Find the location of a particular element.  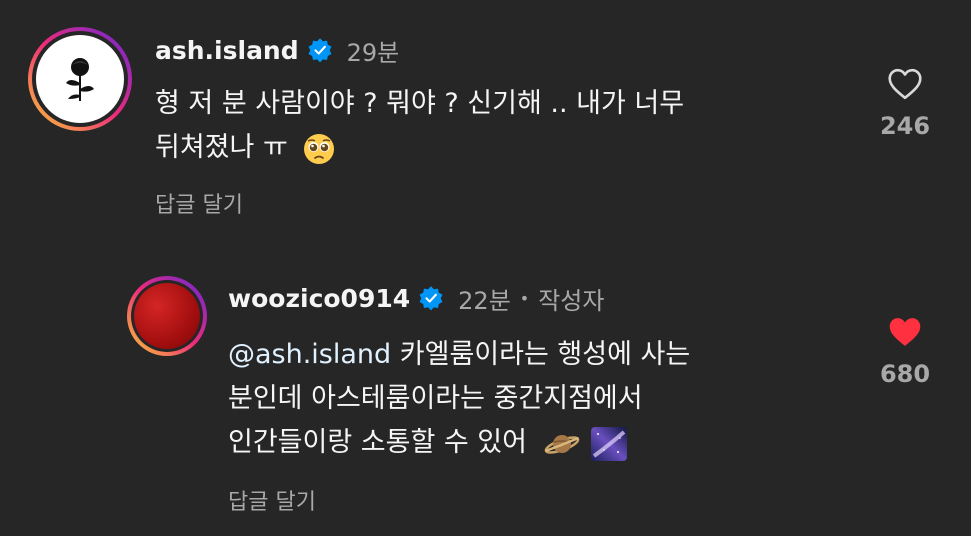

comment-header: ash.island 29분 is located at coordinates (277, 50).